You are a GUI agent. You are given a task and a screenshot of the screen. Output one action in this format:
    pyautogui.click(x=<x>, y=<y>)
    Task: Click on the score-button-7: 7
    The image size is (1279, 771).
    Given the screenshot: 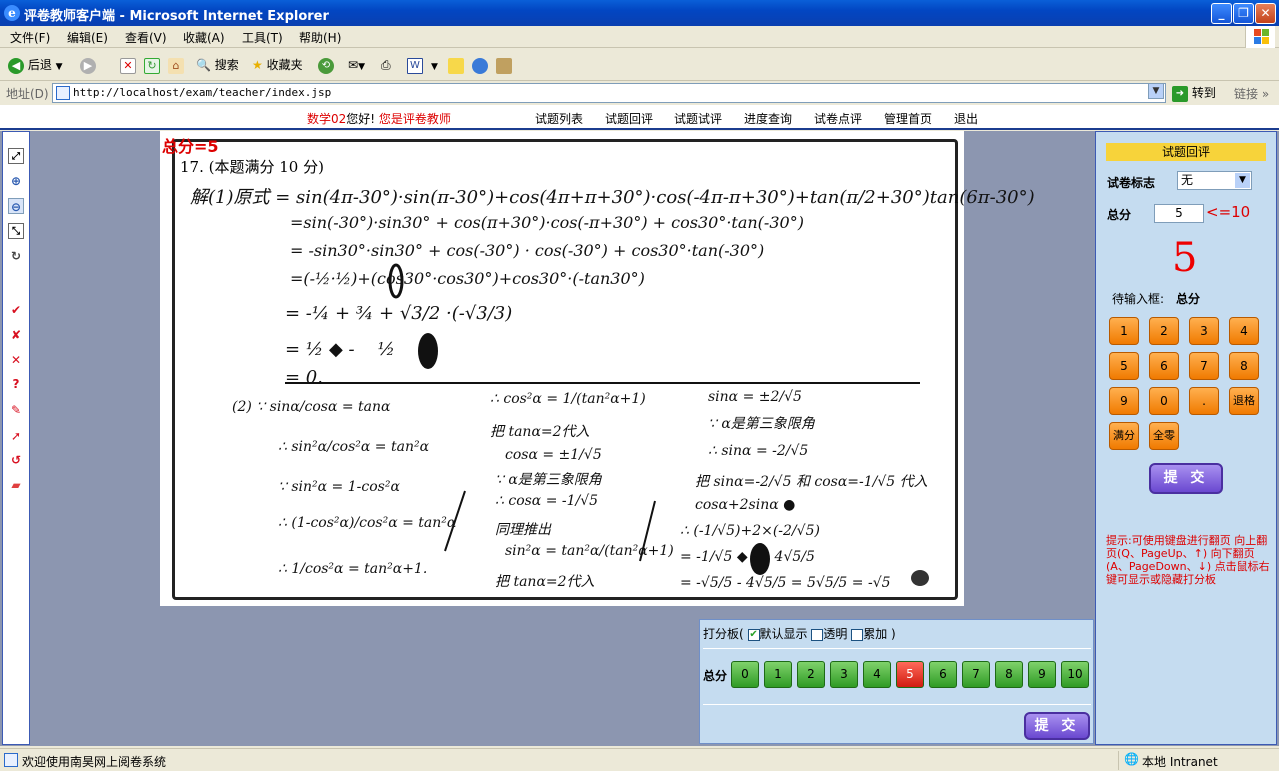 What is the action you would take?
    pyautogui.click(x=976, y=674)
    